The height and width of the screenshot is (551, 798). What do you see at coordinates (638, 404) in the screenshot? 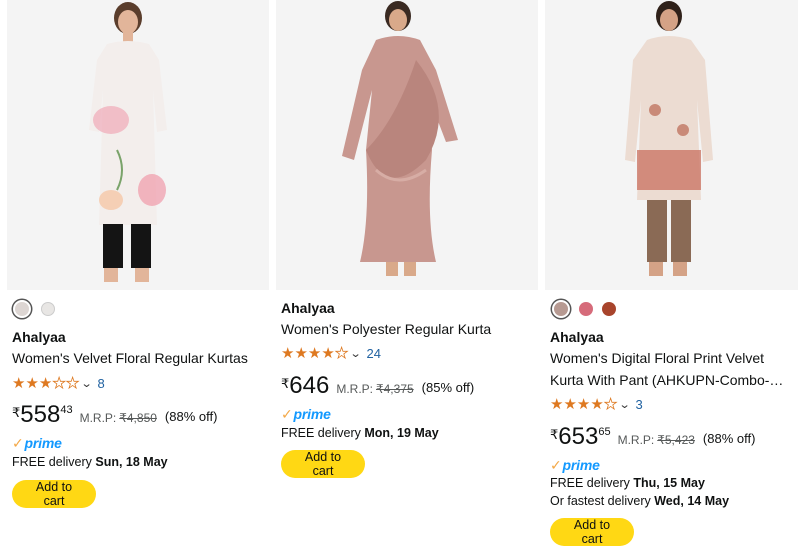
I see `rating-count: 3` at bounding box center [638, 404].